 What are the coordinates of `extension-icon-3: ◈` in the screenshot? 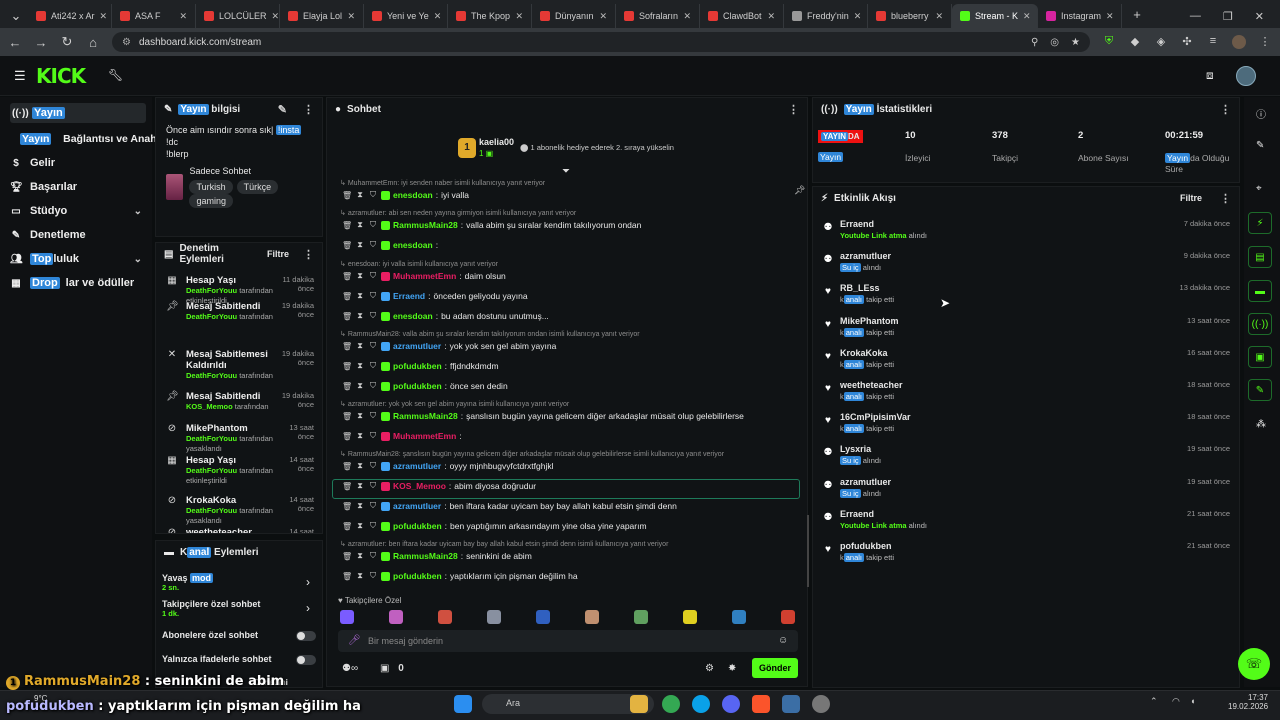 It's located at (1161, 42).